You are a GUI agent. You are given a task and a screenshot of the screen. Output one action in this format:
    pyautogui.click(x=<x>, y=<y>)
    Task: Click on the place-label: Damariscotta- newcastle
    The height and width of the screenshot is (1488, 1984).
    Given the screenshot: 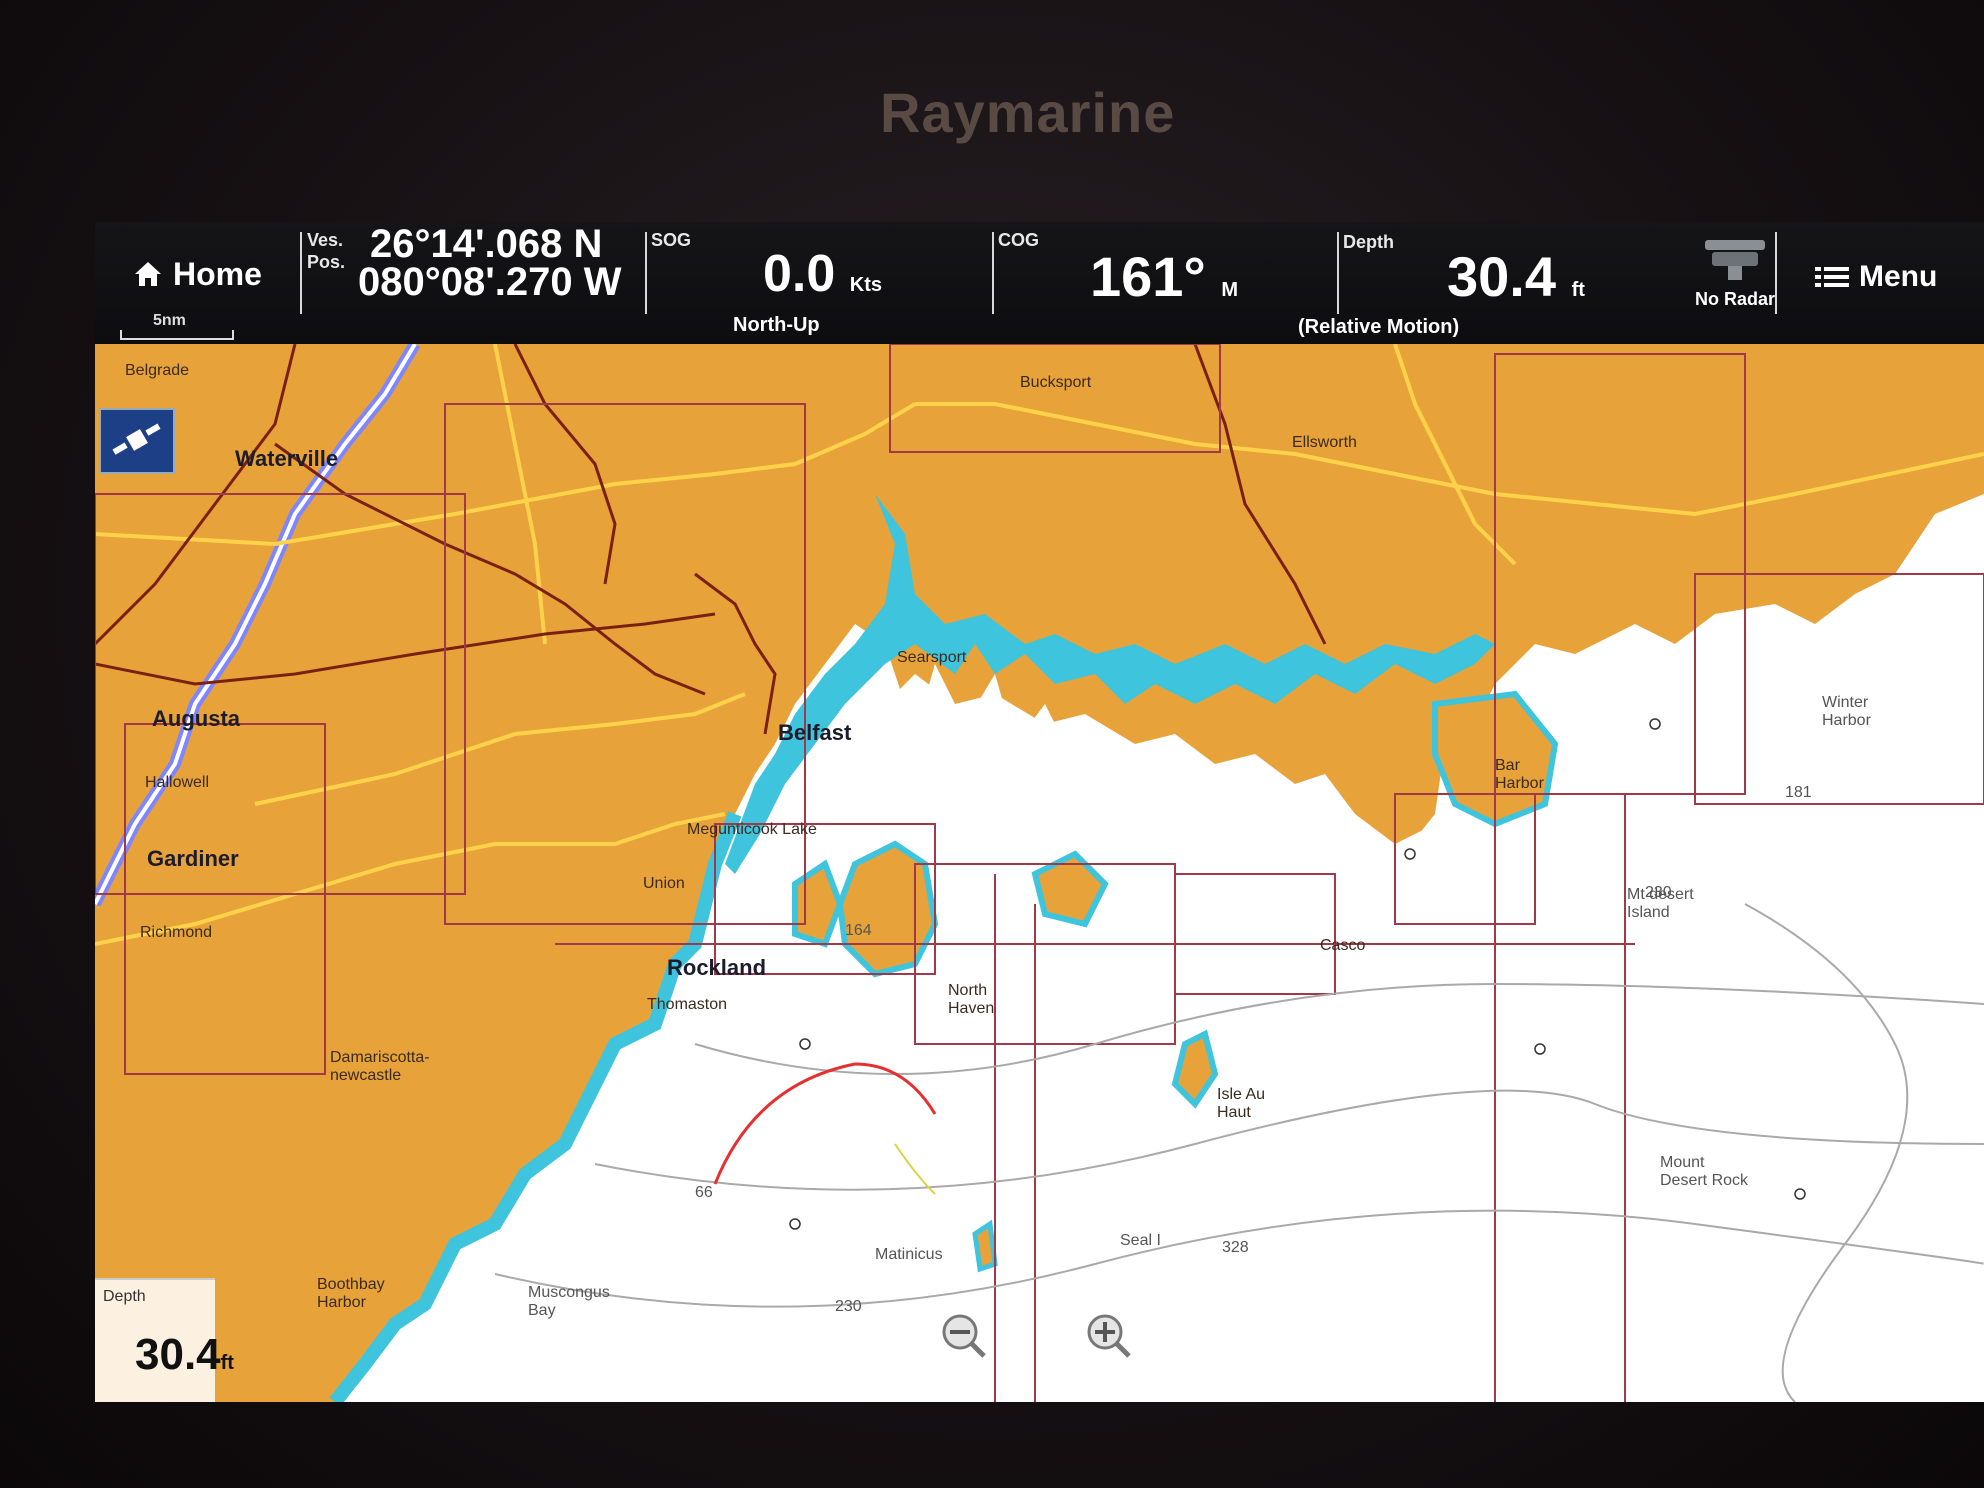 What is the action you would take?
    pyautogui.click(x=380, y=1066)
    